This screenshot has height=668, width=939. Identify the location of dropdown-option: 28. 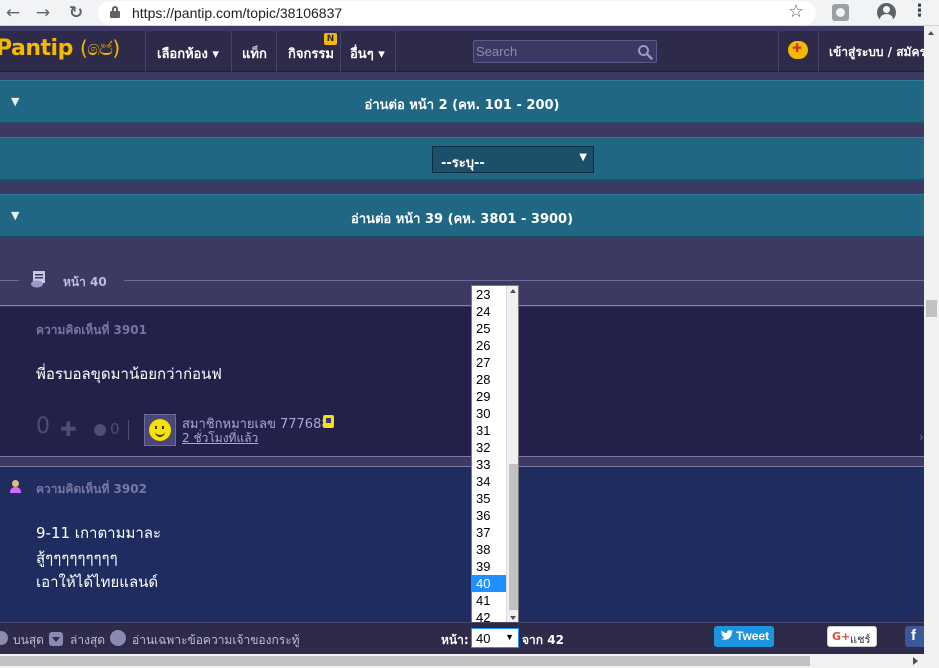
(489, 379).